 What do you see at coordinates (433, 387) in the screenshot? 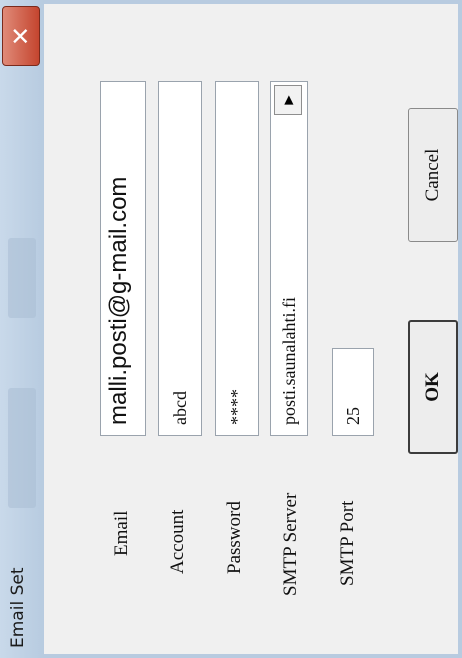
I see `ok-button: OK` at bounding box center [433, 387].